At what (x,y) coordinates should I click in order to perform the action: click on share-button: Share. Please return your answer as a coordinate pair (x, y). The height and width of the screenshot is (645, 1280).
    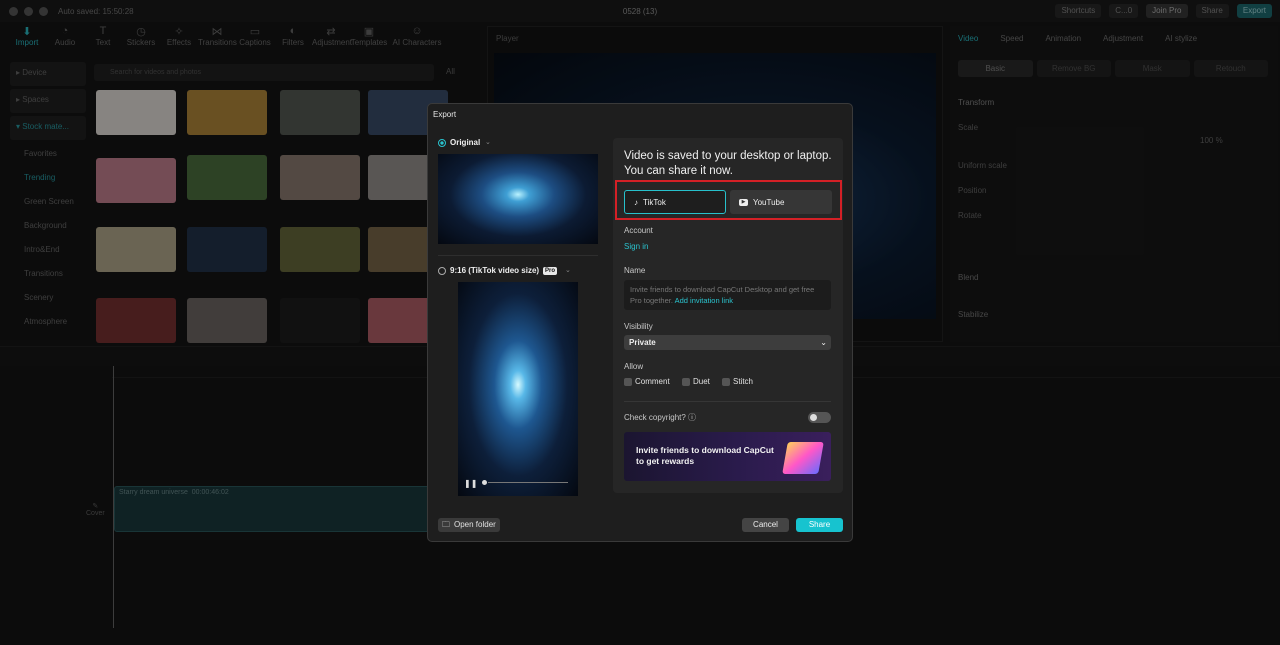
    Looking at the image, I should click on (819, 525).